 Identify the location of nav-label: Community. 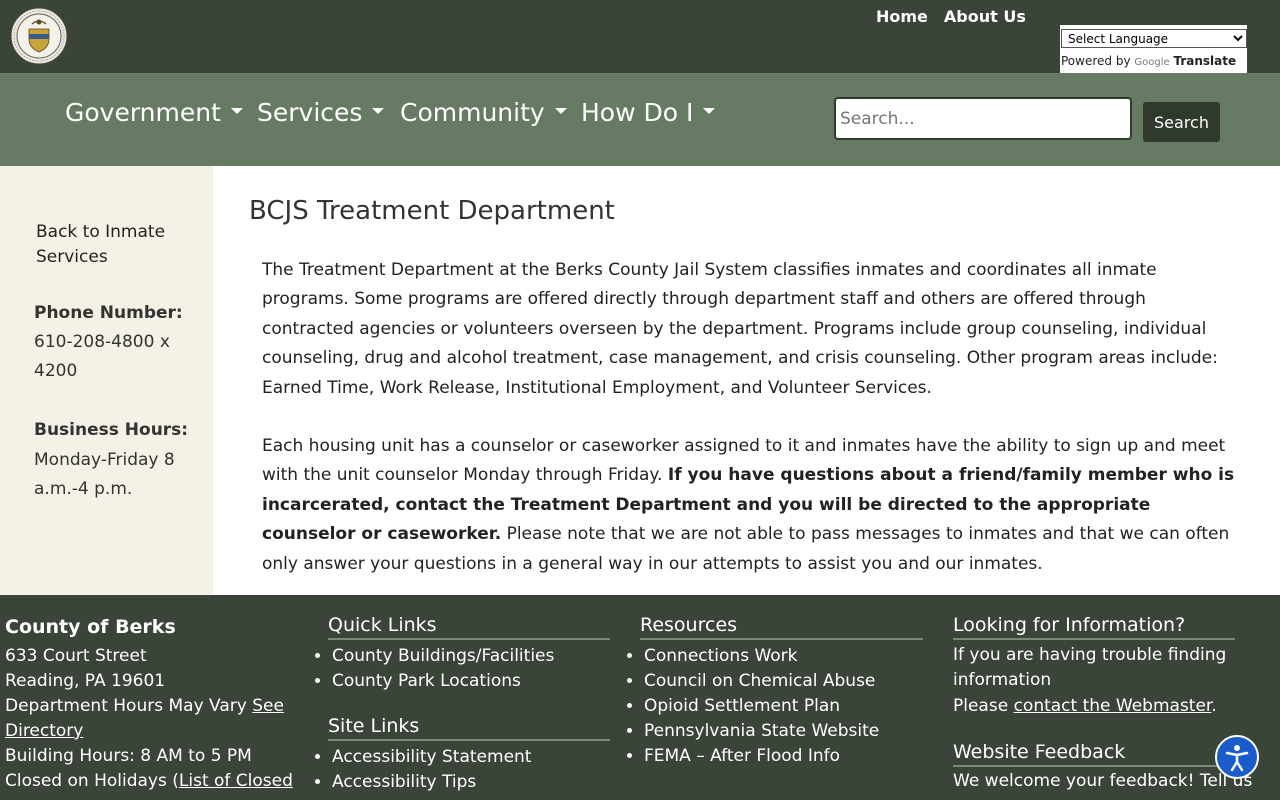
(472, 112).